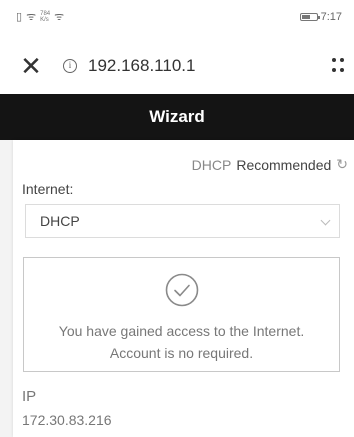 The width and height of the screenshot is (354, 437). What do you see at coordinates (60, 221) in the screenshot?
I see `select-value: DHCP` at bounding box center [60, 221].